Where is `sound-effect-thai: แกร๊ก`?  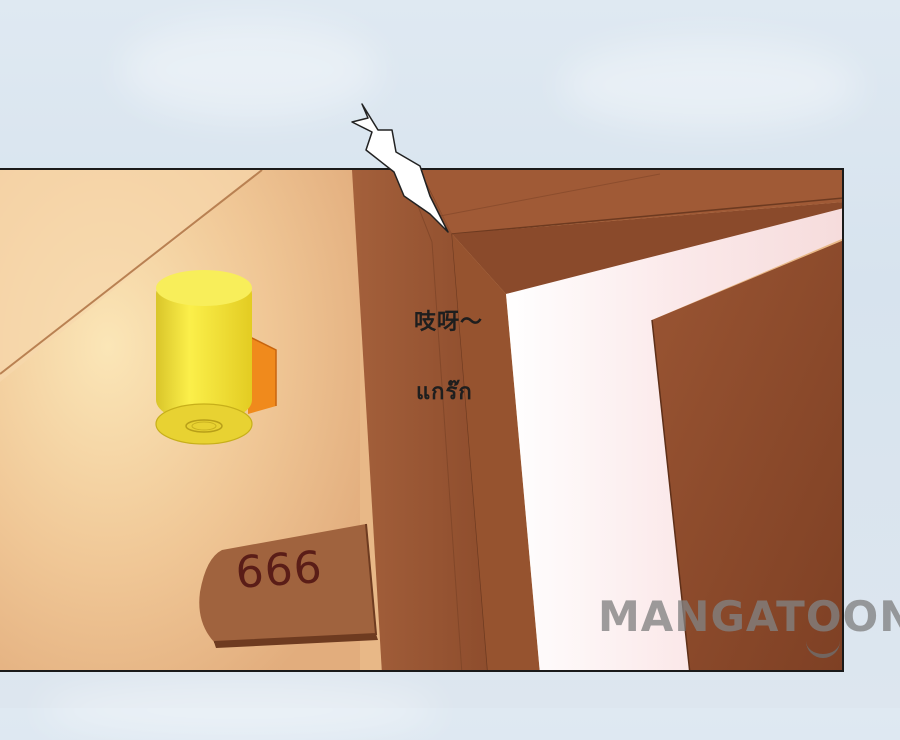 sound-effect-thai: แกร๊ก is located at coordinates (444, 392).